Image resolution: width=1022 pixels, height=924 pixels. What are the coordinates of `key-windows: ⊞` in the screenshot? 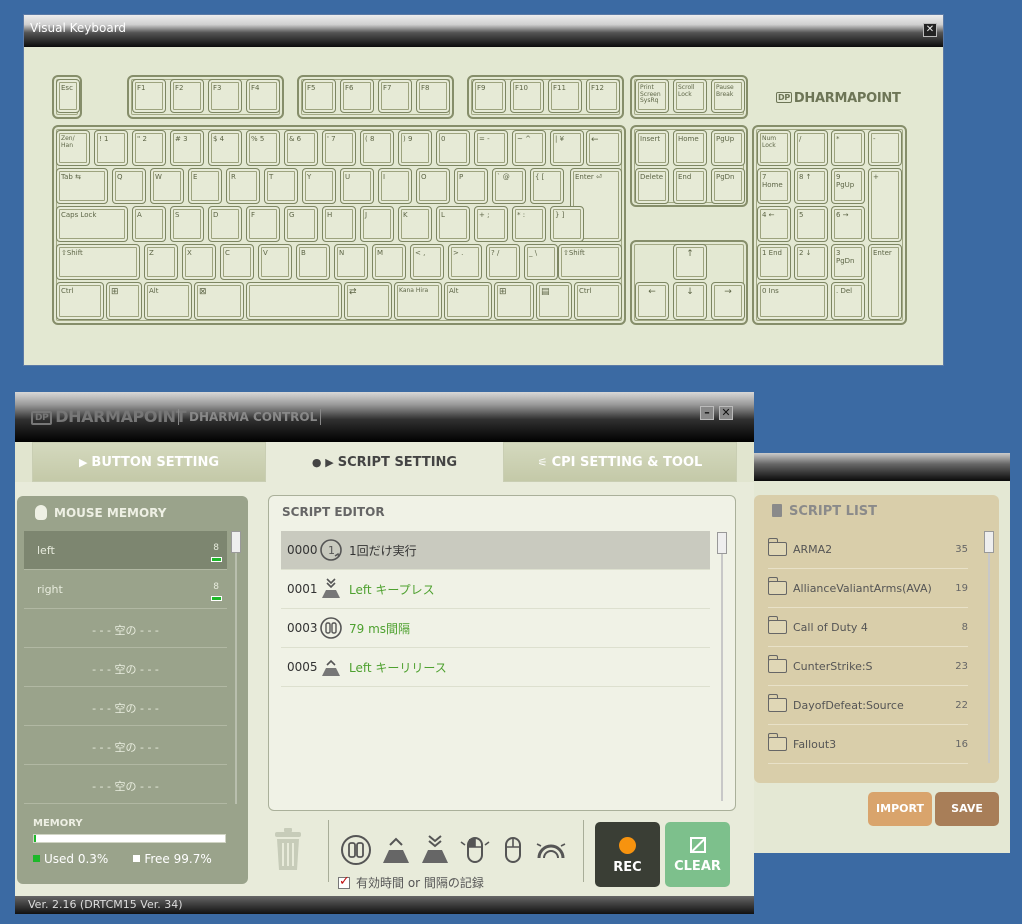 It's located at (124, 301).